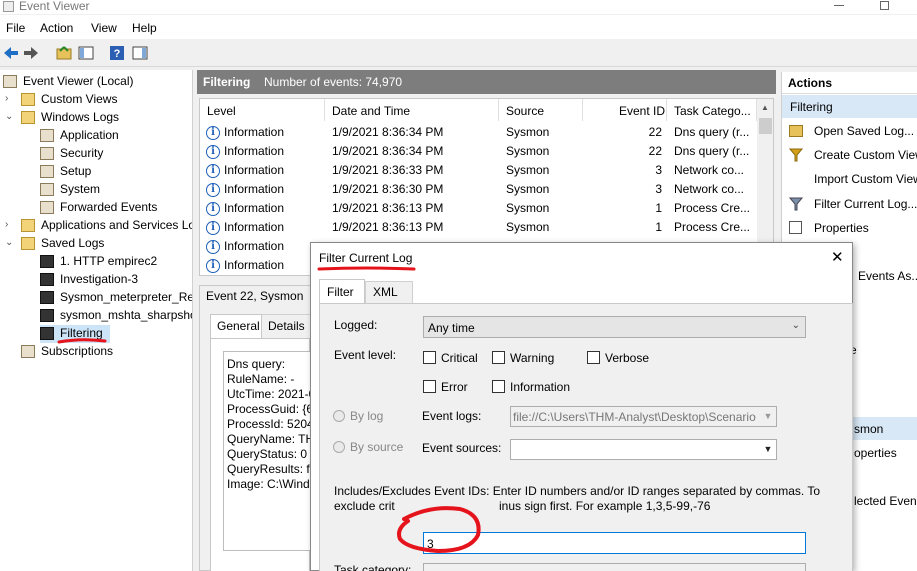 The image size is (917, 571). I want to click on event-sources-field: ▼, so click(643, 449).